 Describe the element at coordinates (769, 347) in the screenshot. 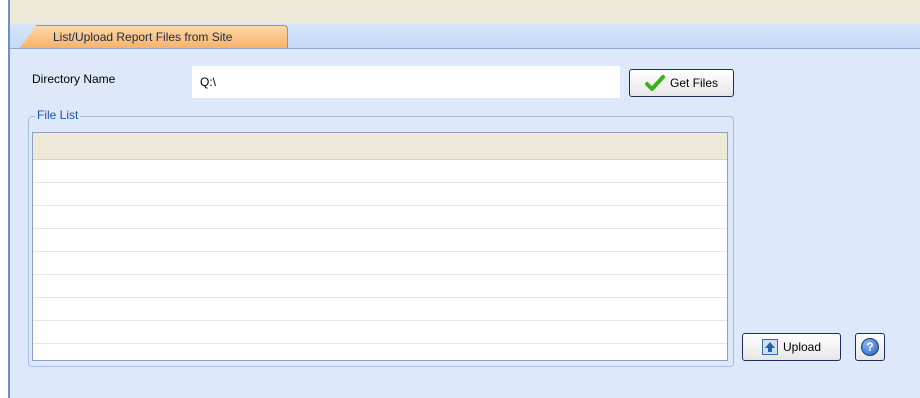

I see `upload-icon` at that location.